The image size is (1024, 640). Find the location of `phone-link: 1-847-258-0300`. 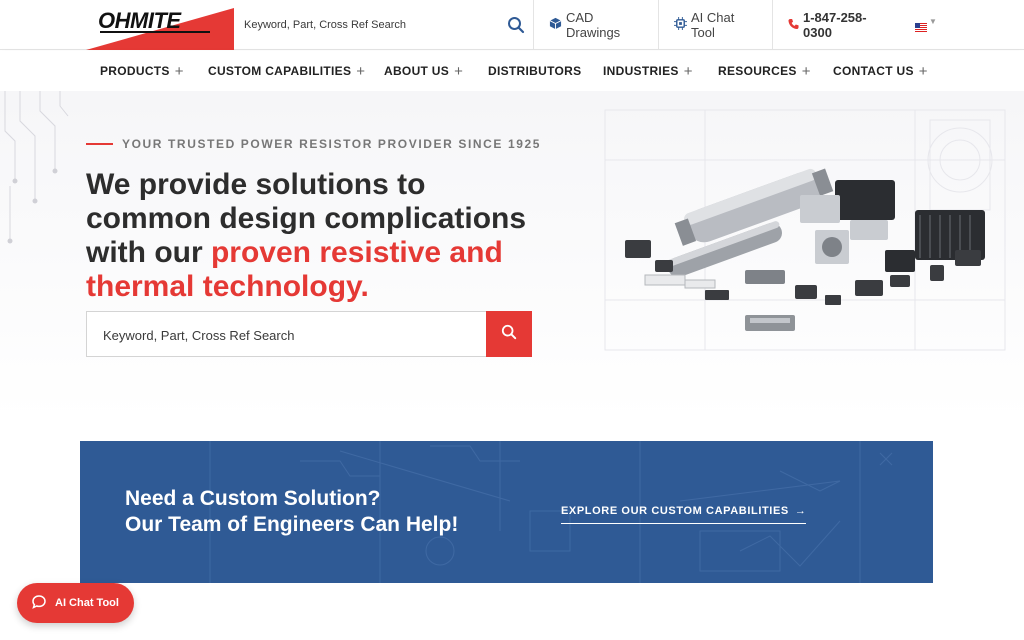

phone-link: 1-847-258-0300 is located at coordinates (838, 25).